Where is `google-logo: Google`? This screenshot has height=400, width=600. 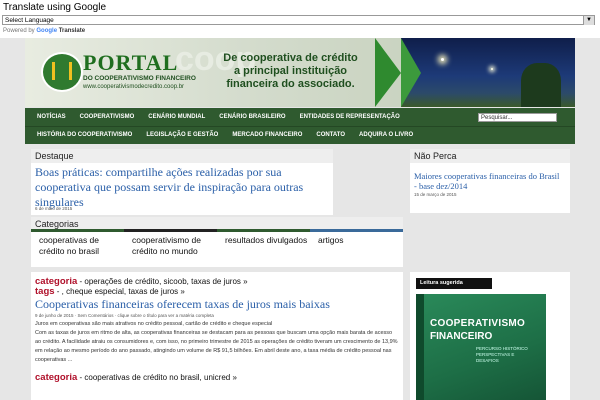
google-logo: Google is located at coordinates (47, 31).